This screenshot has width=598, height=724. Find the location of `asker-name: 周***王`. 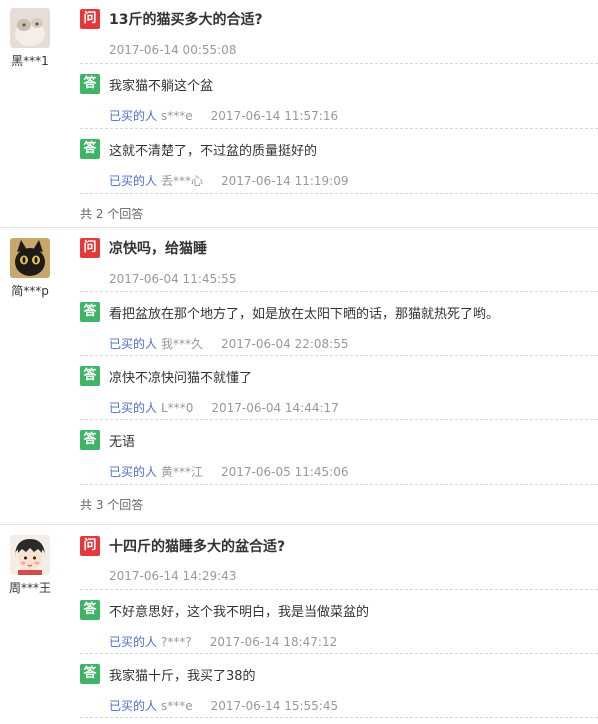

asker-name: 周***王 is located at coordinates (29, 588).